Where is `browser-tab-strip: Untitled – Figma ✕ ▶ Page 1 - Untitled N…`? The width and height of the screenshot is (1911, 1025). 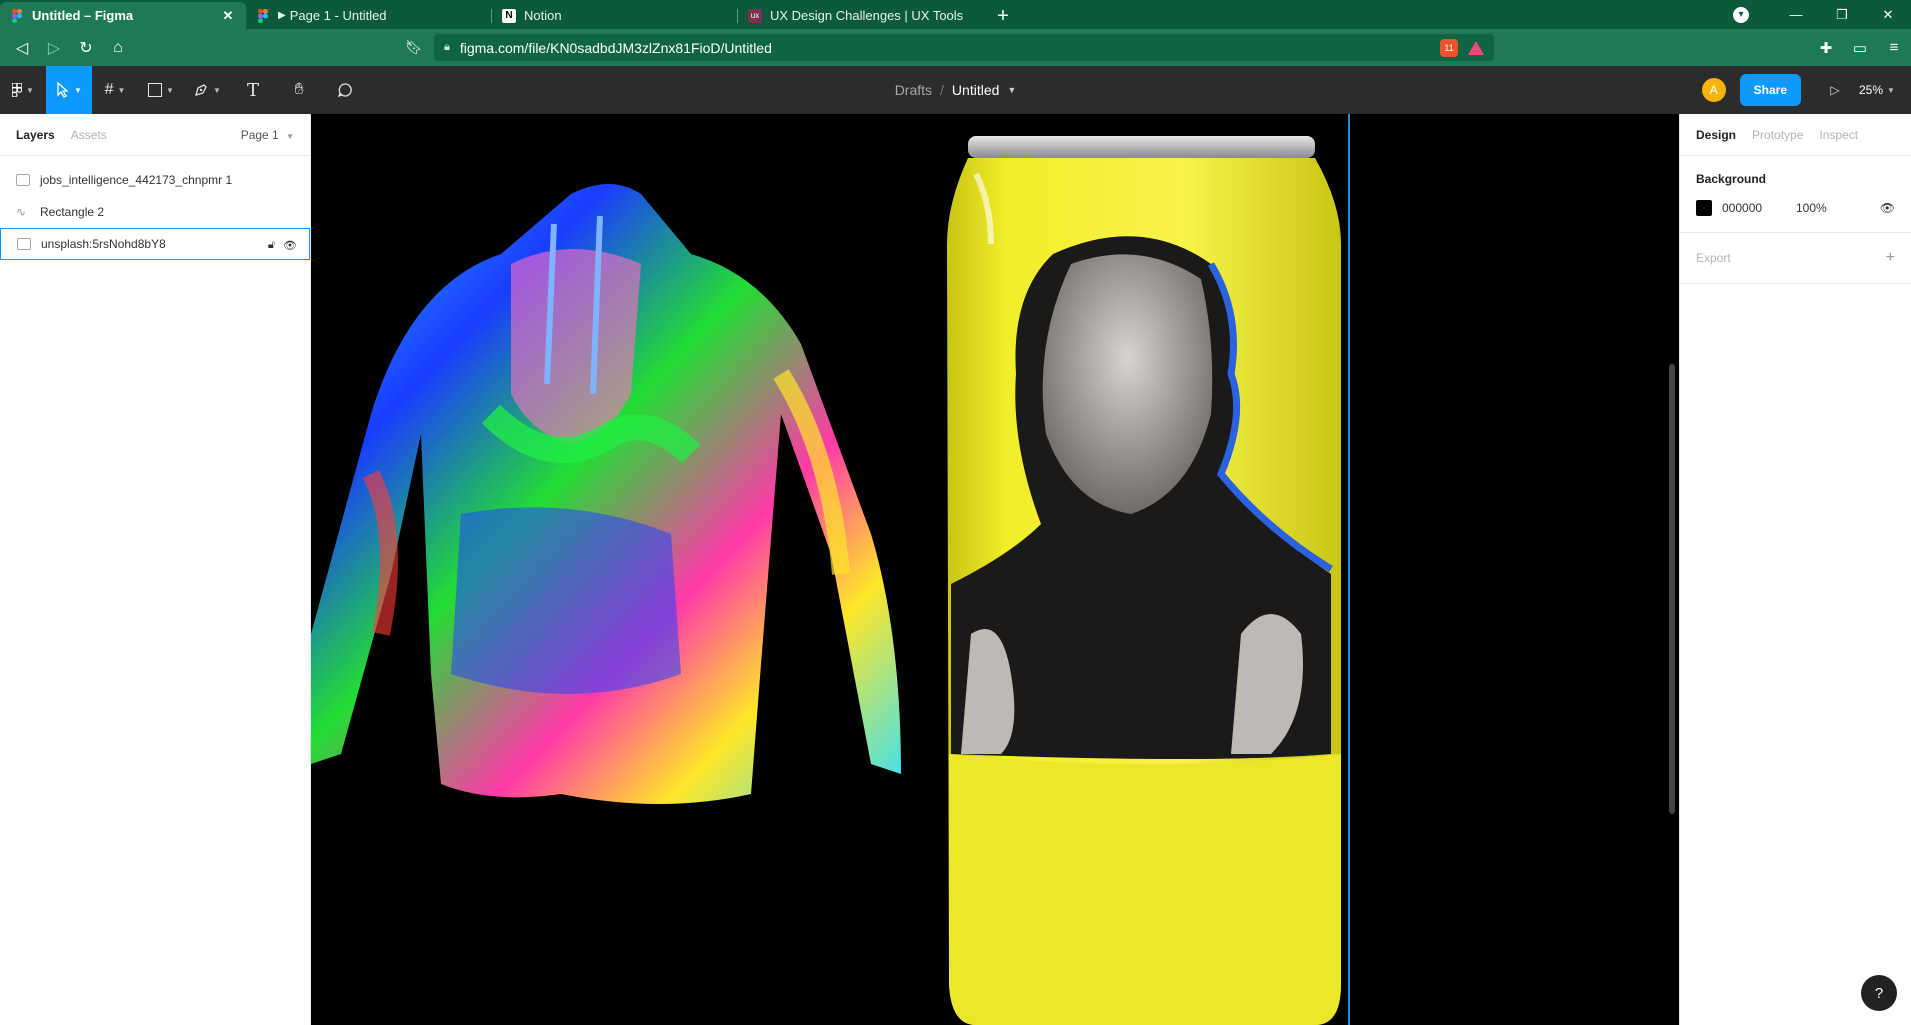
browser-tab-strip: Untitled – Figma ✕ ▶ Page 1 - Untitled N… is located at coordinates (955, 14).